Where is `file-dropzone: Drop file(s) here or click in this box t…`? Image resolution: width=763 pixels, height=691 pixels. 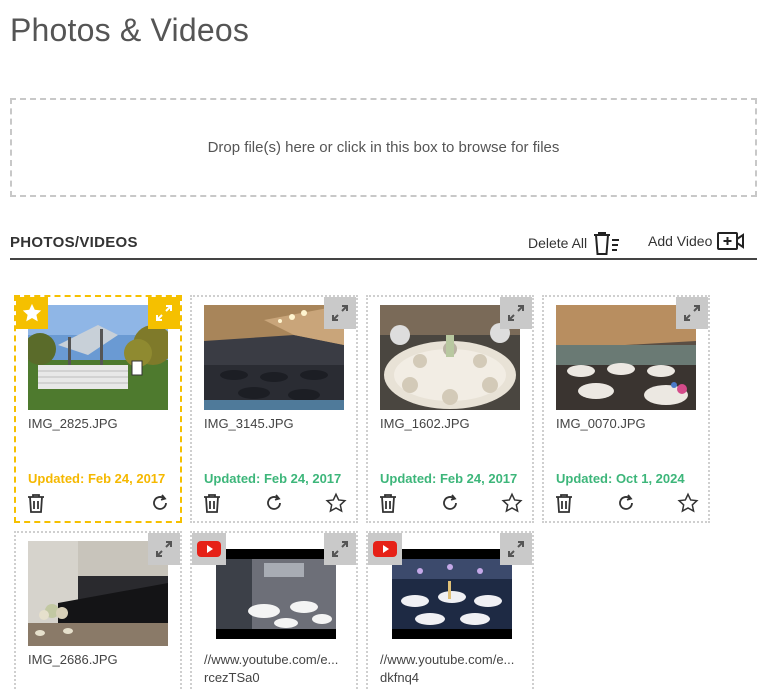
file-dropzone: Drop file(s) here or click in this box t… is located at coordinates (383, 147).